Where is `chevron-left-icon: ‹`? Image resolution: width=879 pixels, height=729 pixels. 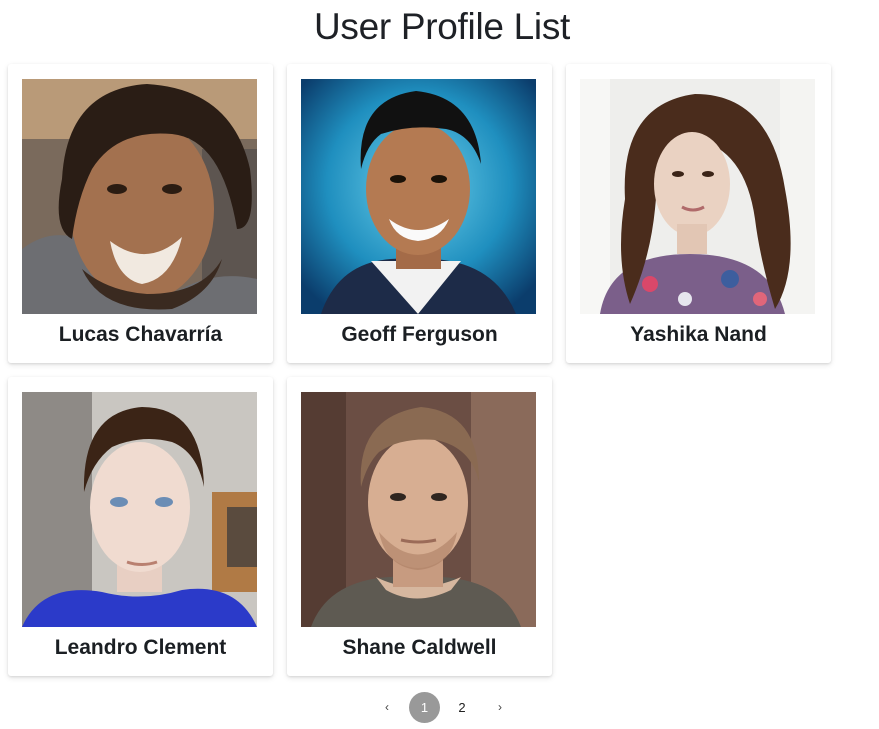
chevron-left-icon: ‹ is located at coordinates (387, 707).